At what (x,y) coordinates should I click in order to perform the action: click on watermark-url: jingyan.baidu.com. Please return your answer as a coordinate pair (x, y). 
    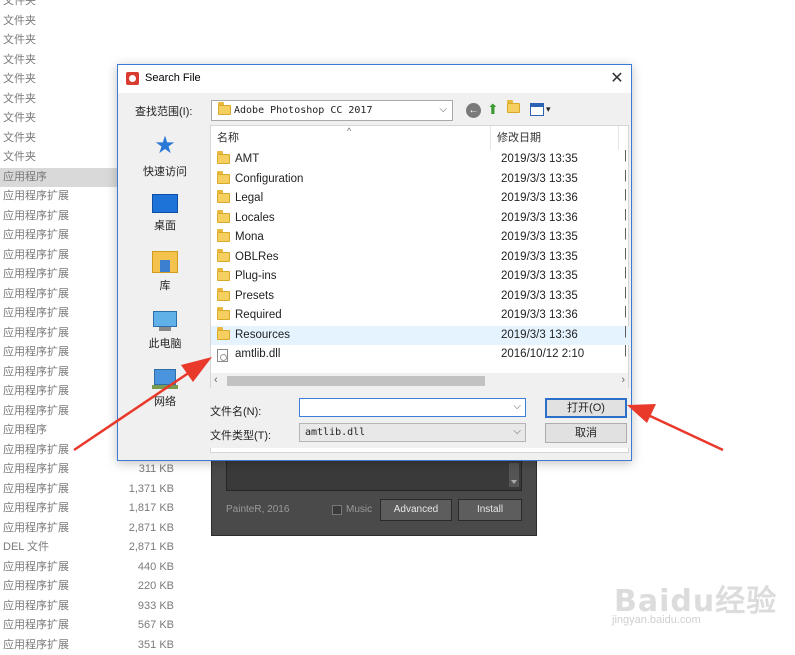
    Looking at the image, I should click on (656, 620).